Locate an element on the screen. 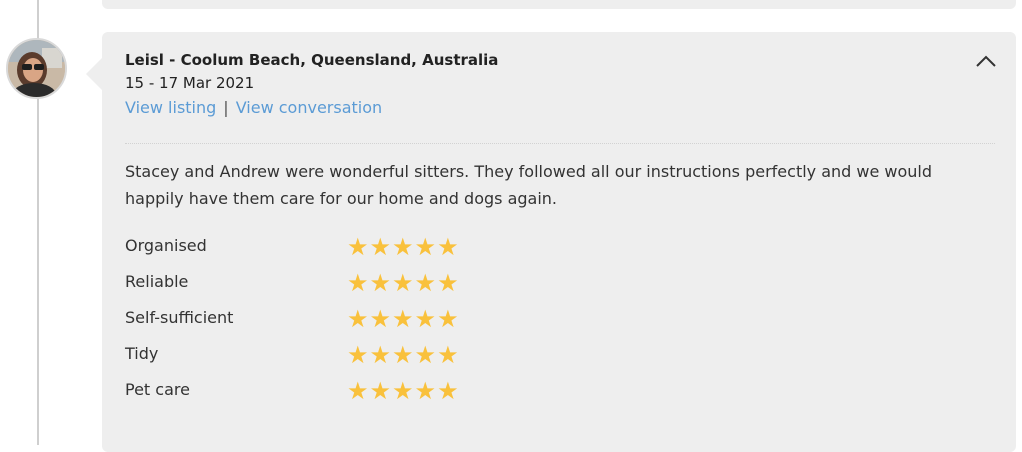  collapse-button is located at coordinates (986, 61).